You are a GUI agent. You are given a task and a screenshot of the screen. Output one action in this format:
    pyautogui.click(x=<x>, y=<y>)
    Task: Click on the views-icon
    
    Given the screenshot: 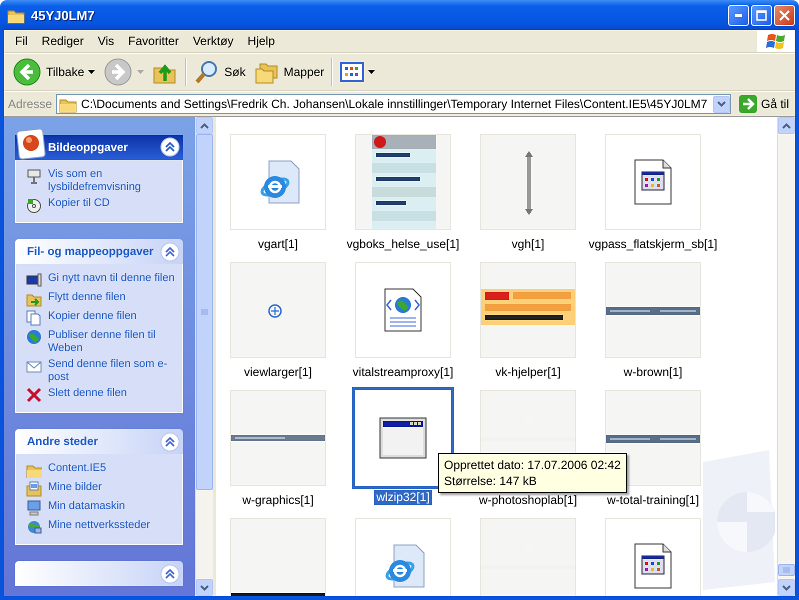 What is the action you would take?
    pyautogui.click(x=352, y=72)
    